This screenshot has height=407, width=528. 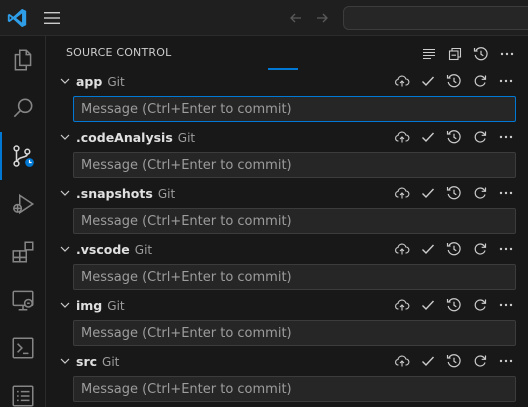 I want to click on repository-header: .vscode Git, so click(x=287, y=249).